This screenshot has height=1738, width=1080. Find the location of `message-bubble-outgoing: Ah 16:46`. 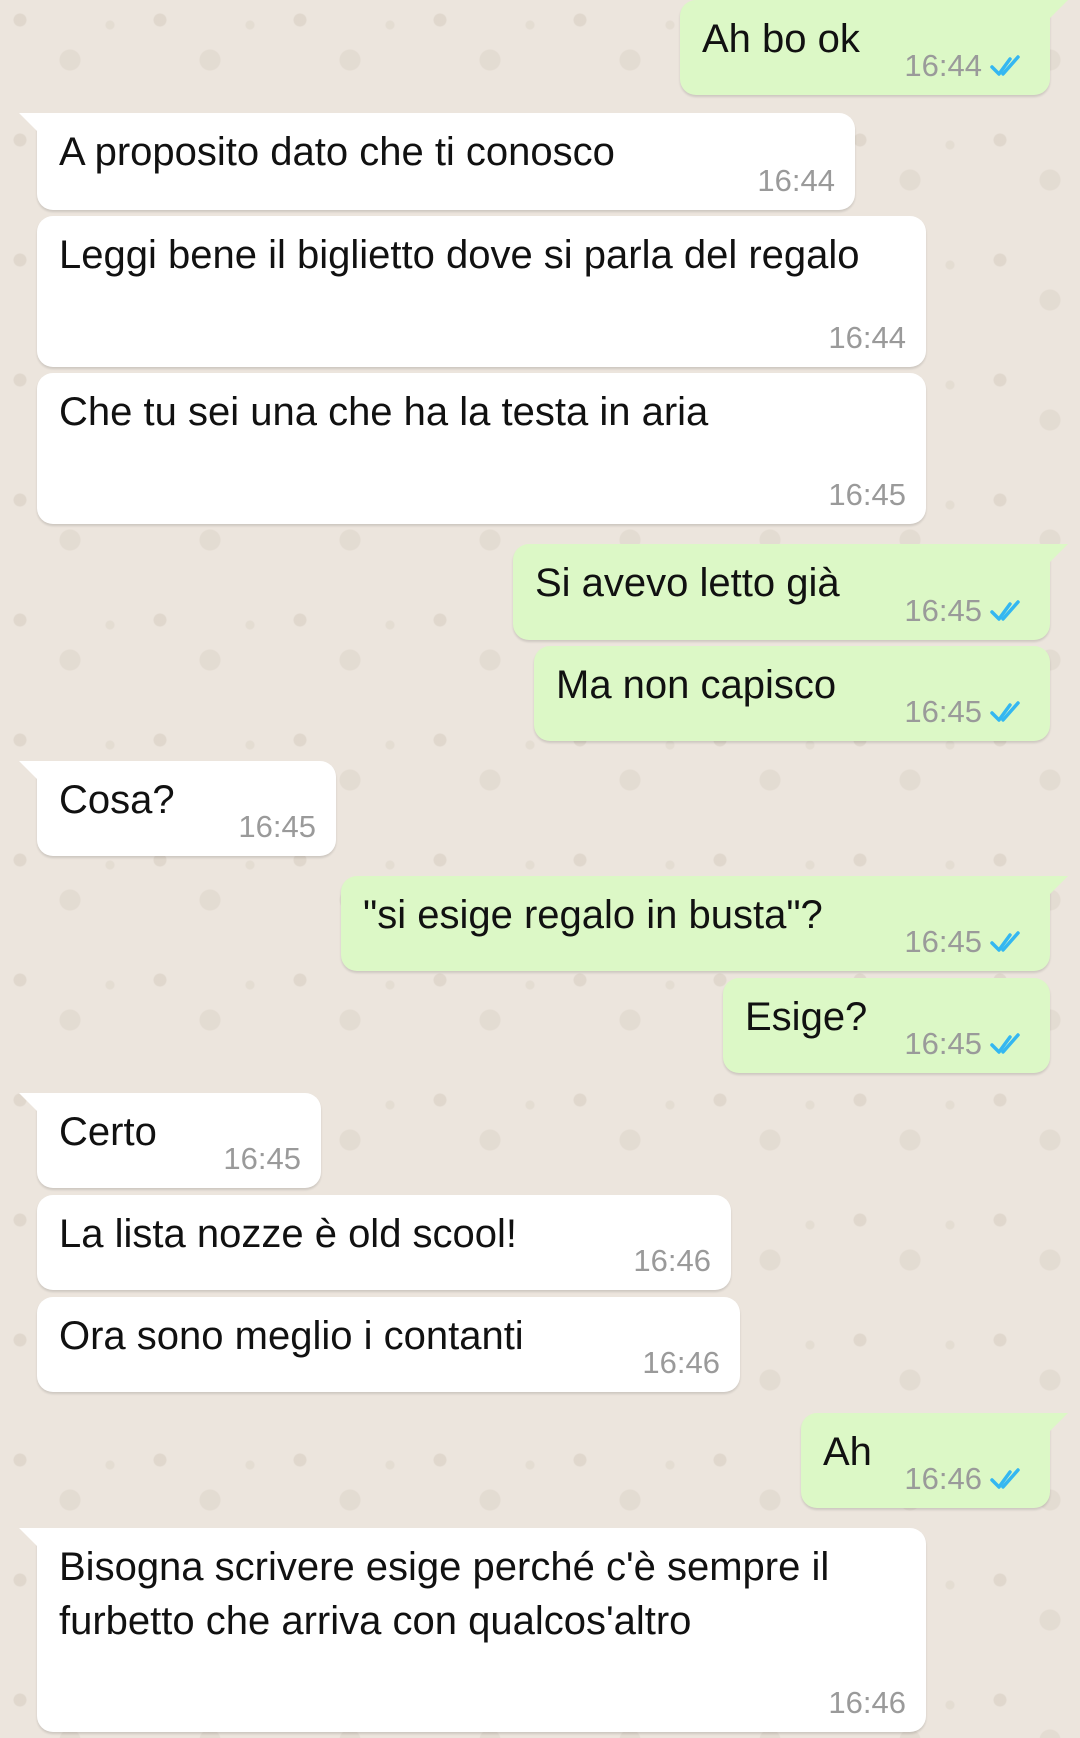

message-bubble-outgoing: Ah 16:46 is located at coordinates (934, 1460).